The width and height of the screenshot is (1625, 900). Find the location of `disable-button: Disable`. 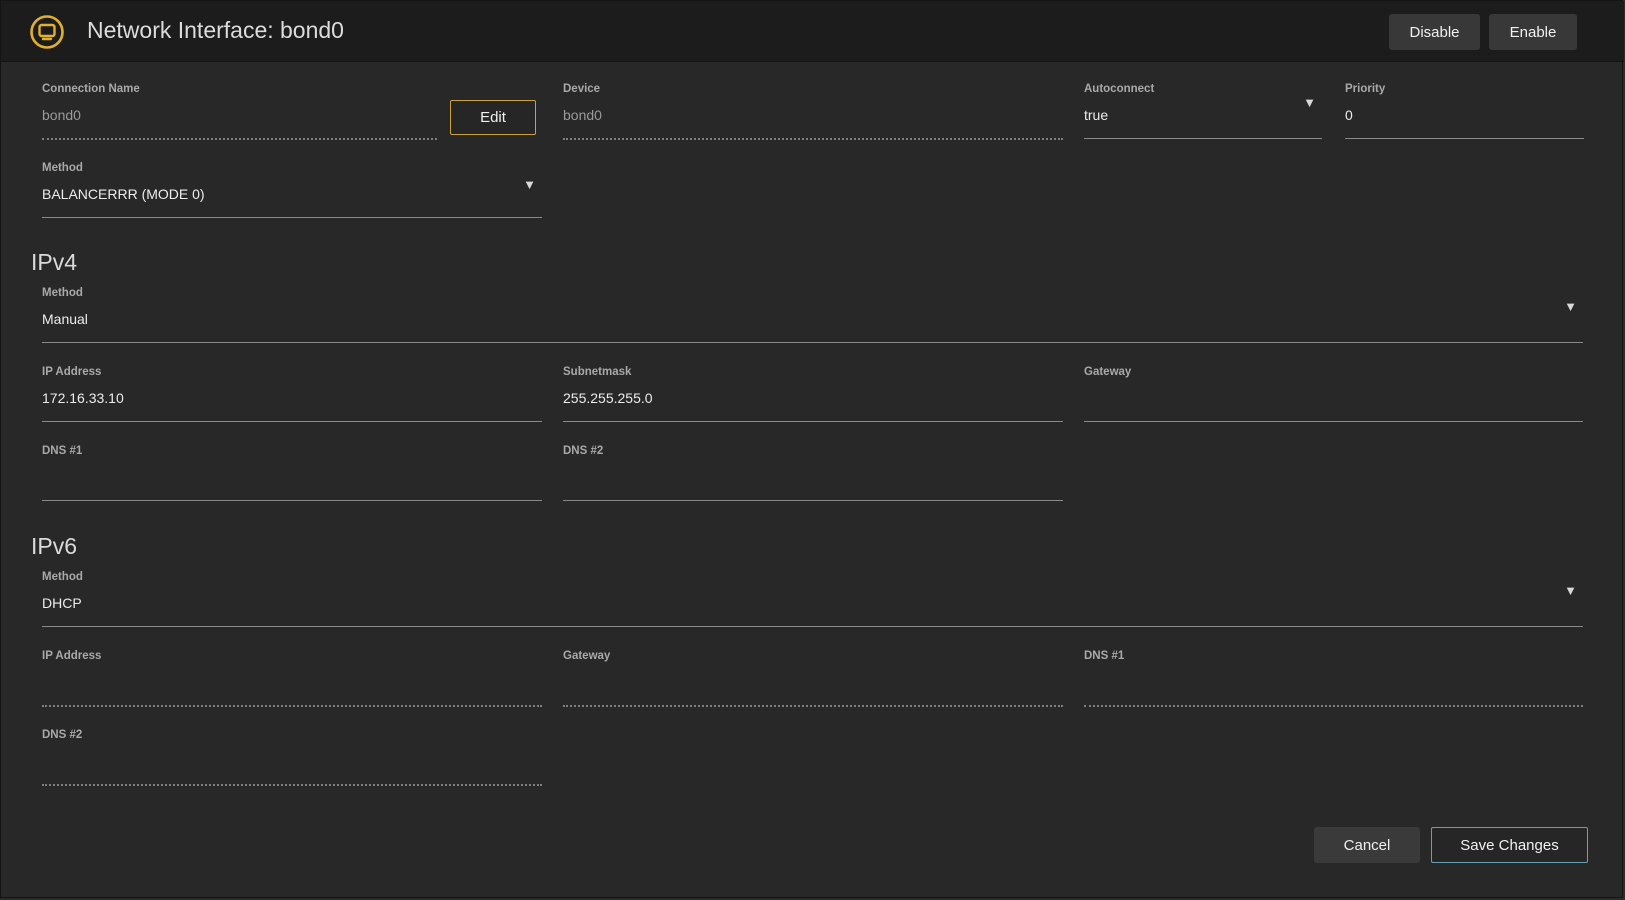

disable-button: Disable is located at coordinates (1434, 32).